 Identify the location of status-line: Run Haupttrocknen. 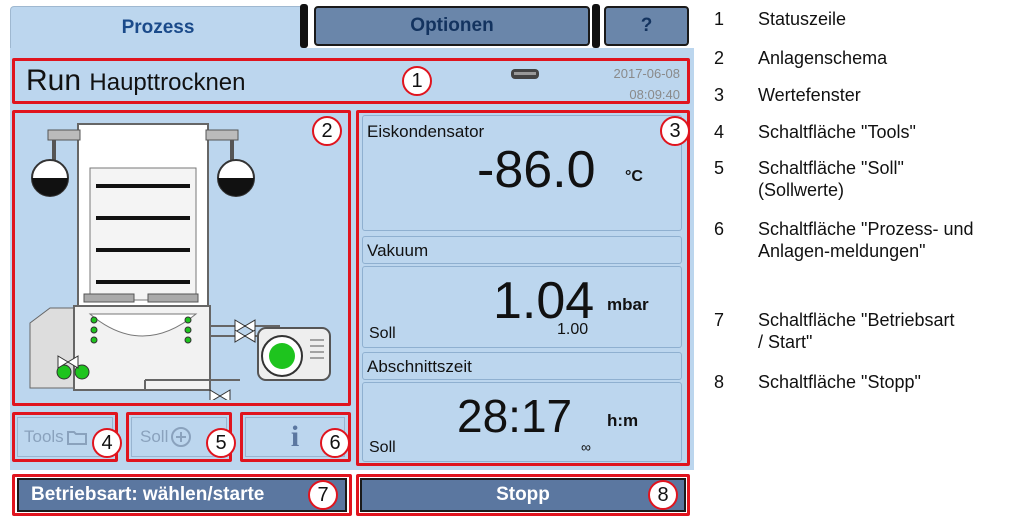
(135, 81).